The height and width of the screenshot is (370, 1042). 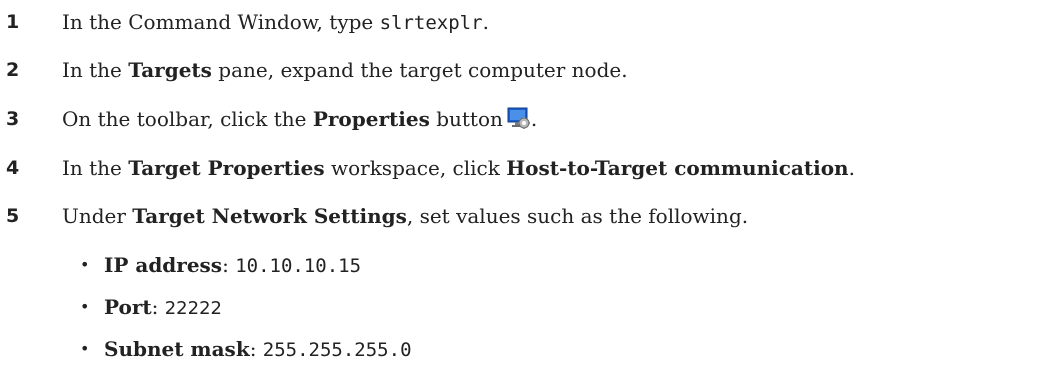 What do you see at coordinates (677, 168) in the screenshot?
I see `ui-term: Host-to-Target communication` at bounding box center [677, 168].